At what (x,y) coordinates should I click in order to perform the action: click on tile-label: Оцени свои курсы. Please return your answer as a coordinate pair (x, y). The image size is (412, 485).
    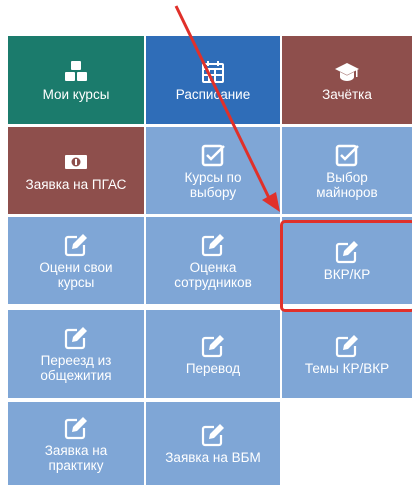
    Looking at the image, I should click on (76, 274).